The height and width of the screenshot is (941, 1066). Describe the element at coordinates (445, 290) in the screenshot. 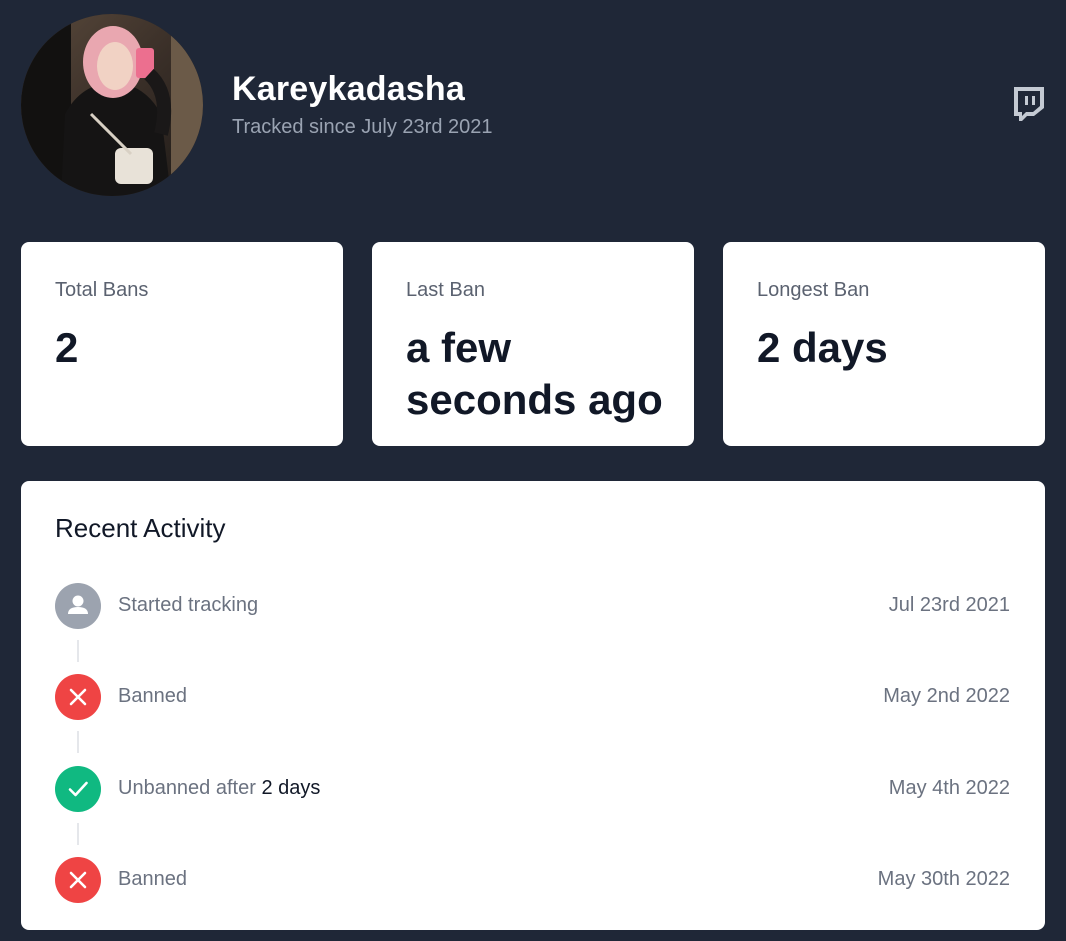

I see `stat-label: Last Ban` at that location.